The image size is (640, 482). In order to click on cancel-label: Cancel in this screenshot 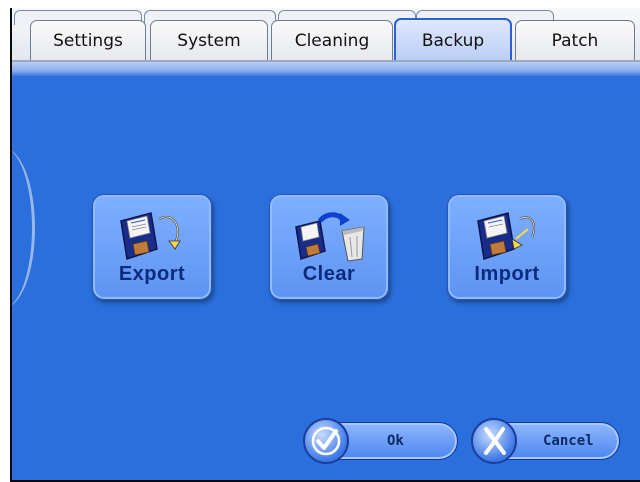, I will do `click(568, 441)`.